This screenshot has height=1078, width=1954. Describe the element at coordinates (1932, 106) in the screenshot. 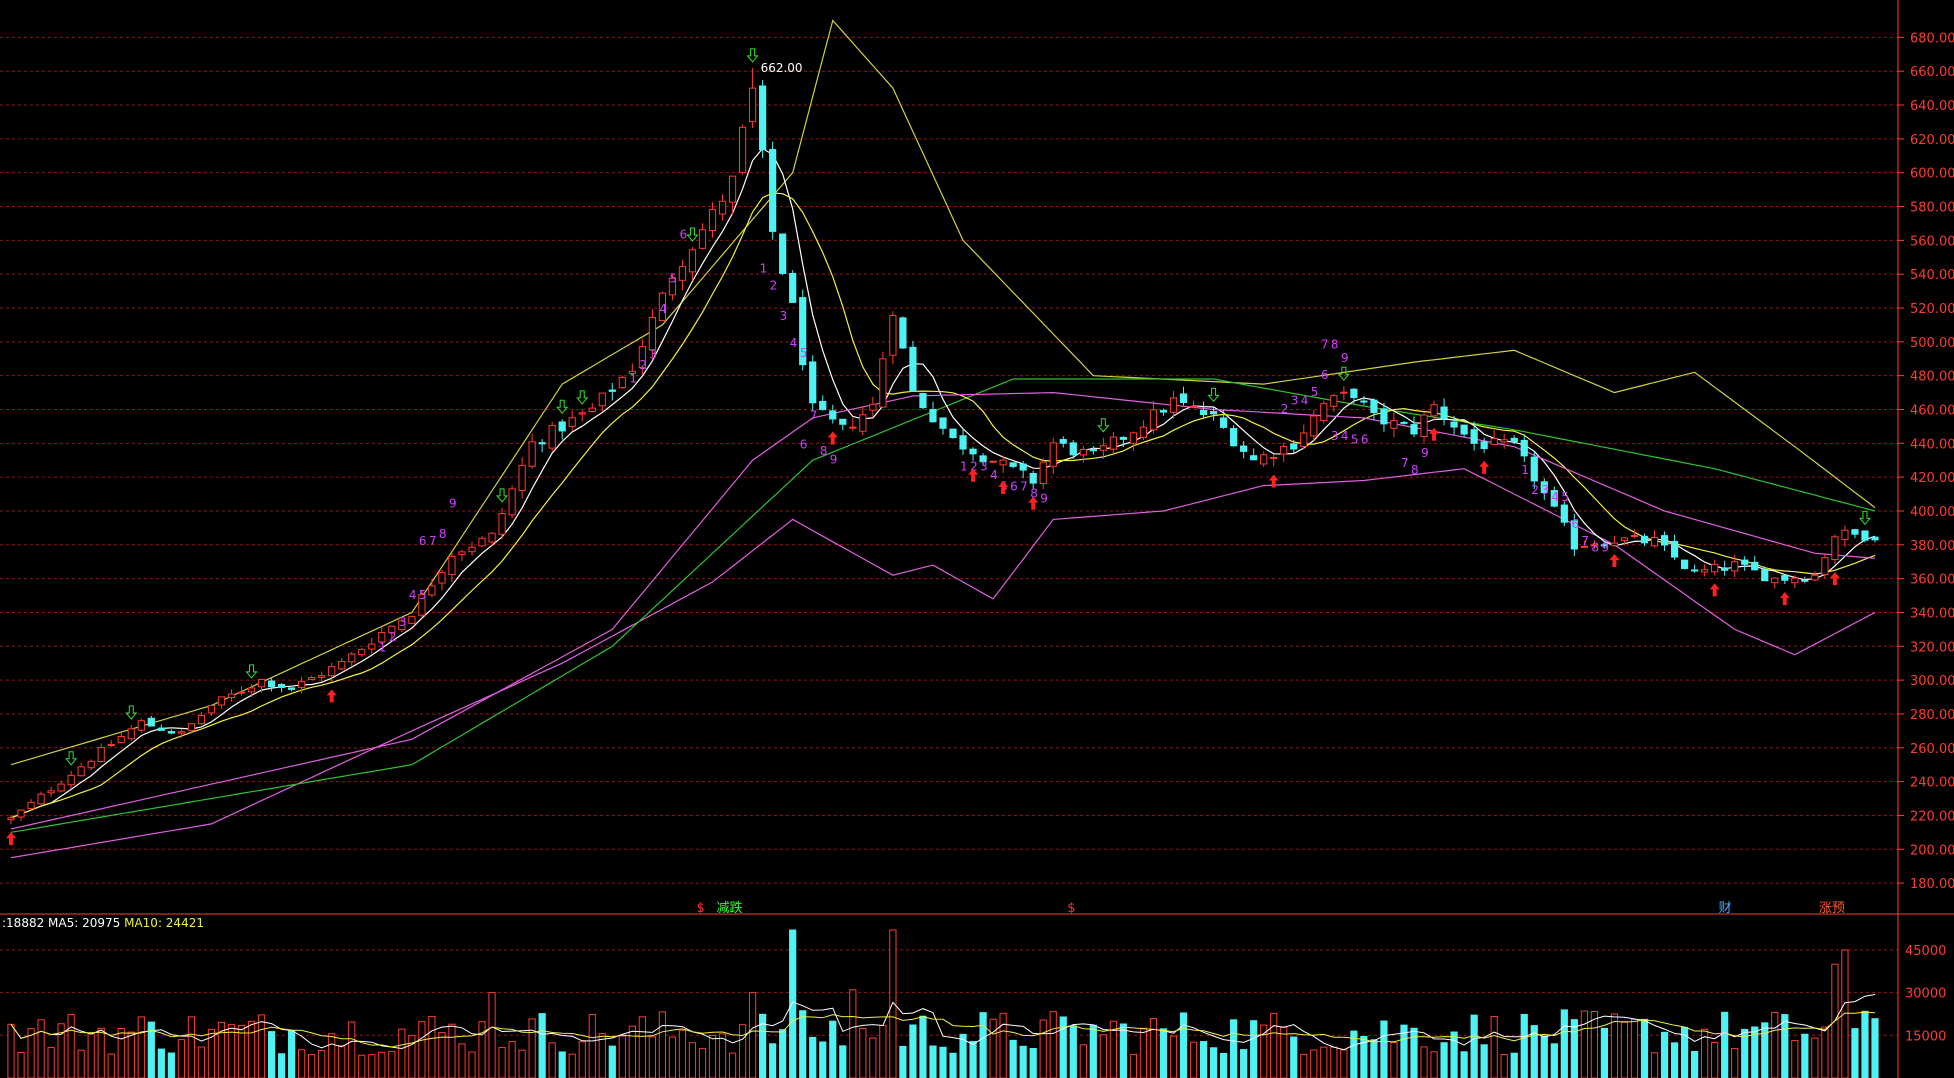

I see `price-tick-label: 640.00` at that location.